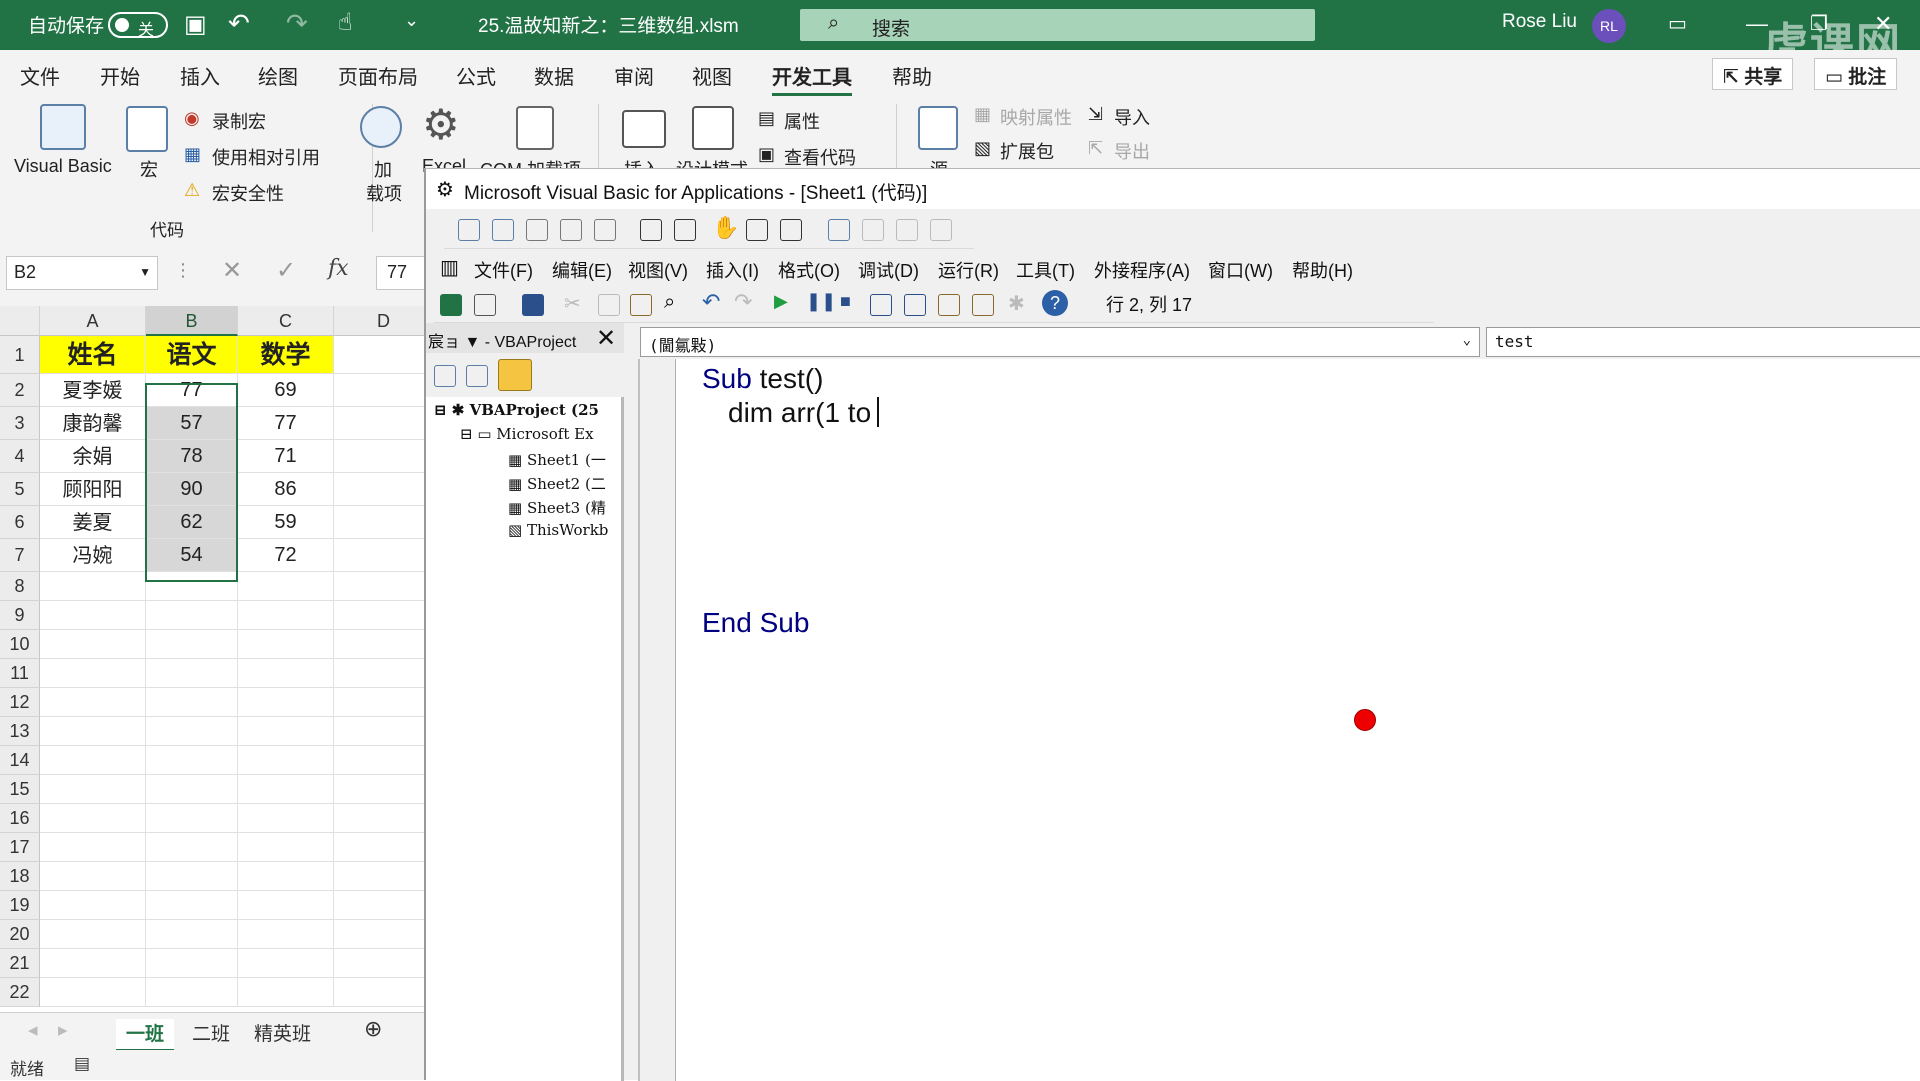  What do you see at coordinates (469, 230) in the screenshot?
I see `list-properties-icon` at bounding box center [469, 230].